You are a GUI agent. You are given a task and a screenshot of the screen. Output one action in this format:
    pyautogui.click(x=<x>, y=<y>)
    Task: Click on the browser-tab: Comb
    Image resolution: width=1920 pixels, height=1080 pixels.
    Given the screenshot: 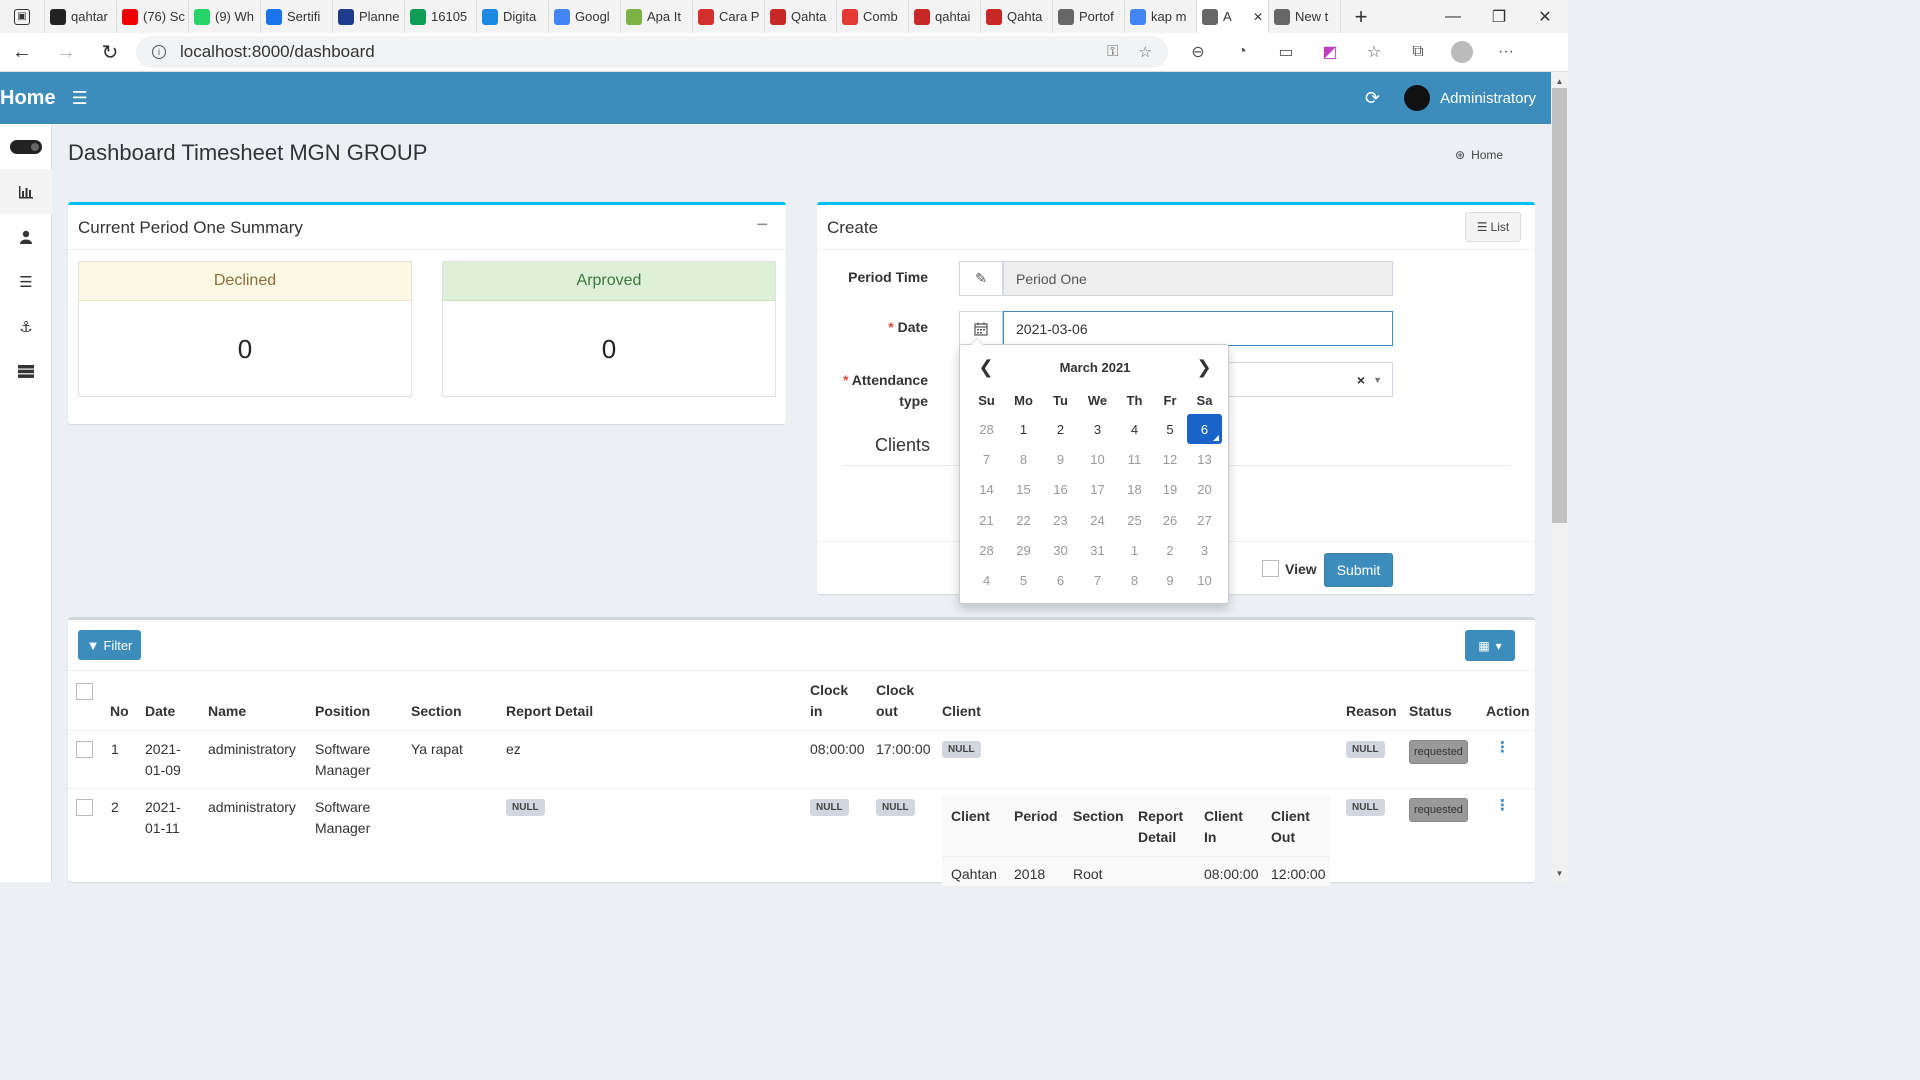 What is the action you would take?
    pyautogui.click(x=873, y=16)
    